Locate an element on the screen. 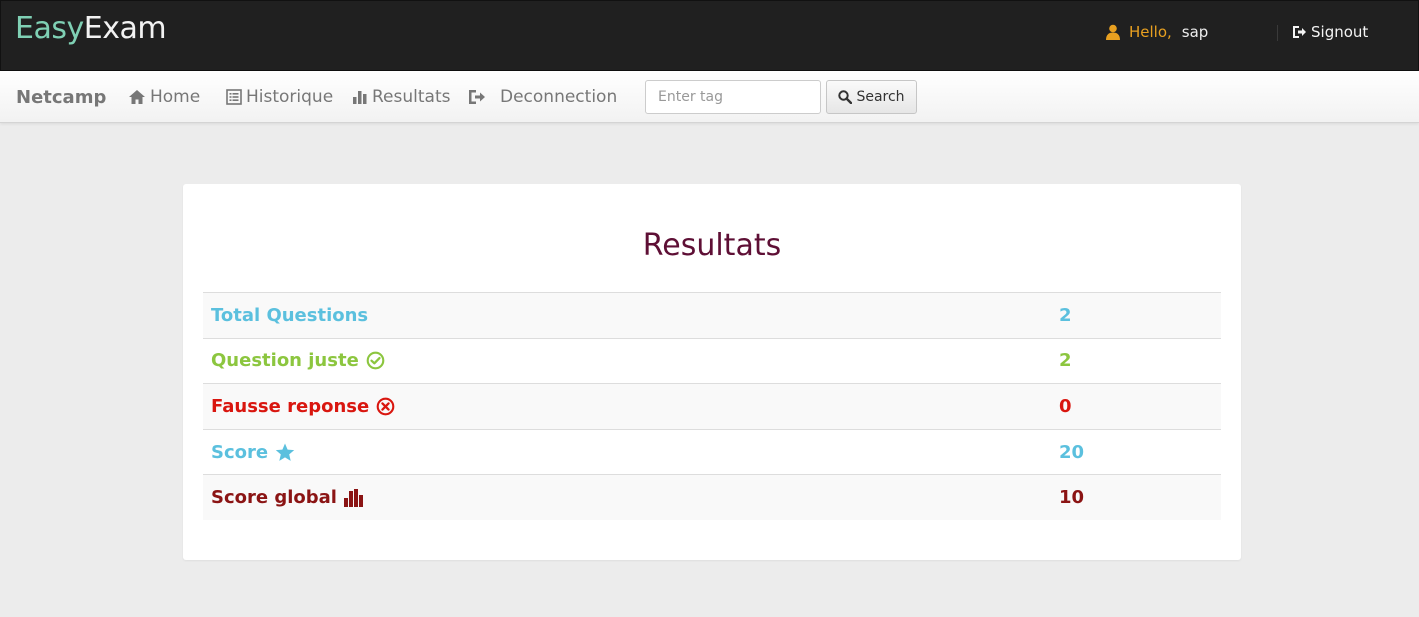  row-label-total-questions: Total Questions is located at coordinates (290, 315).